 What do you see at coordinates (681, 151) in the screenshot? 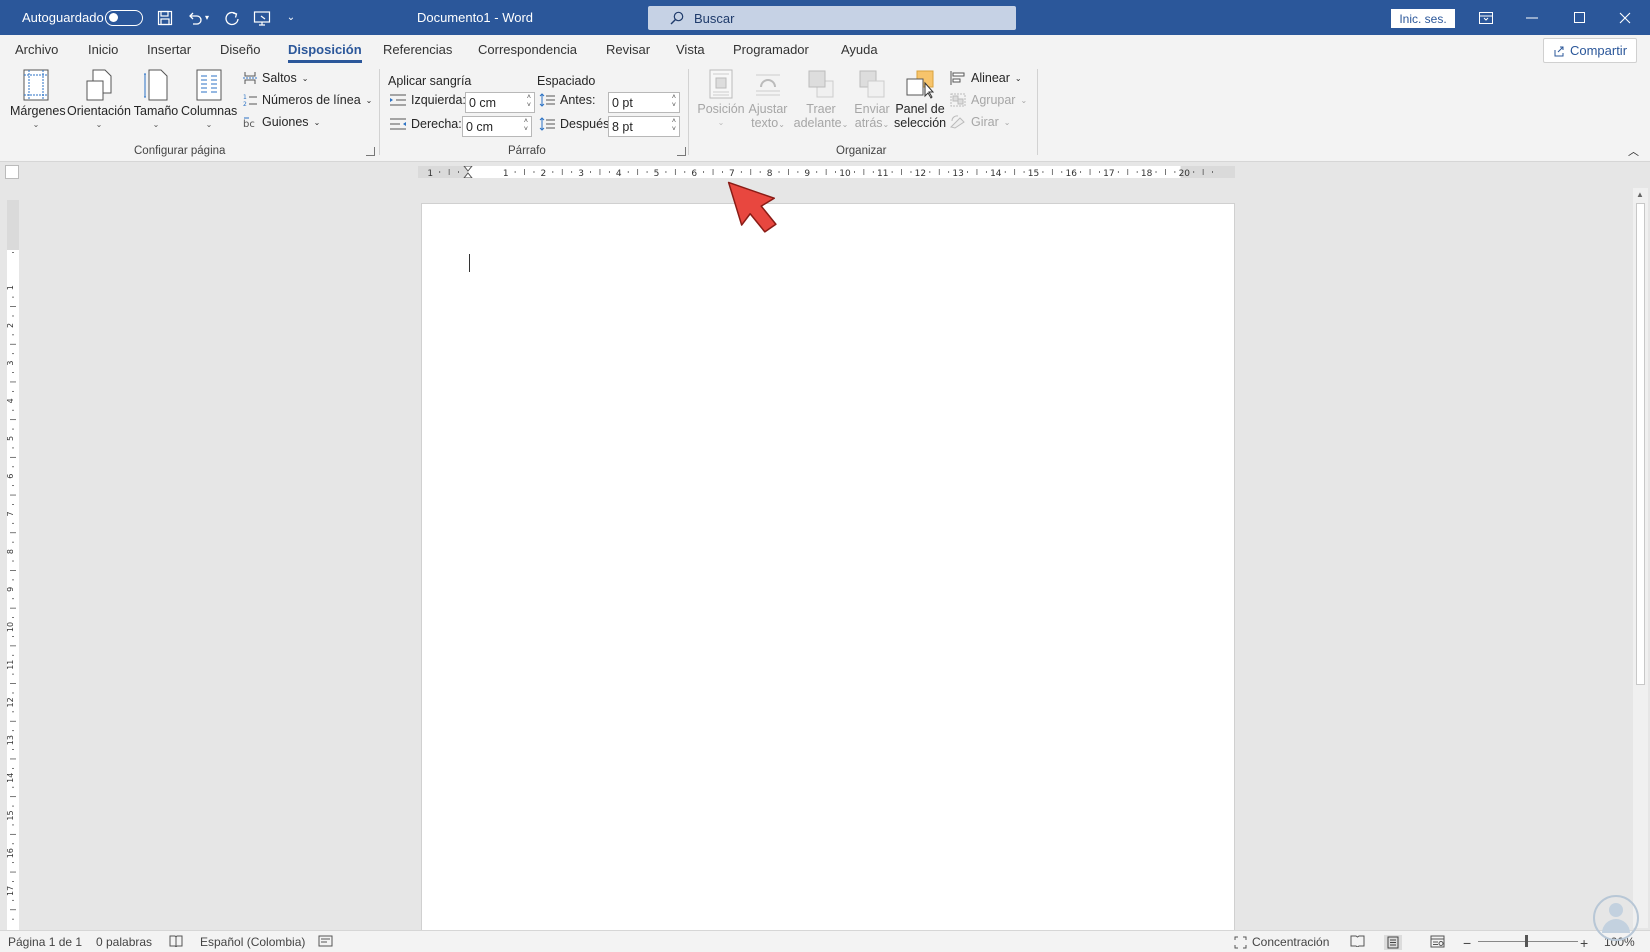
I see `paragraph-launcher-icon` at bounding box center [681, 151].